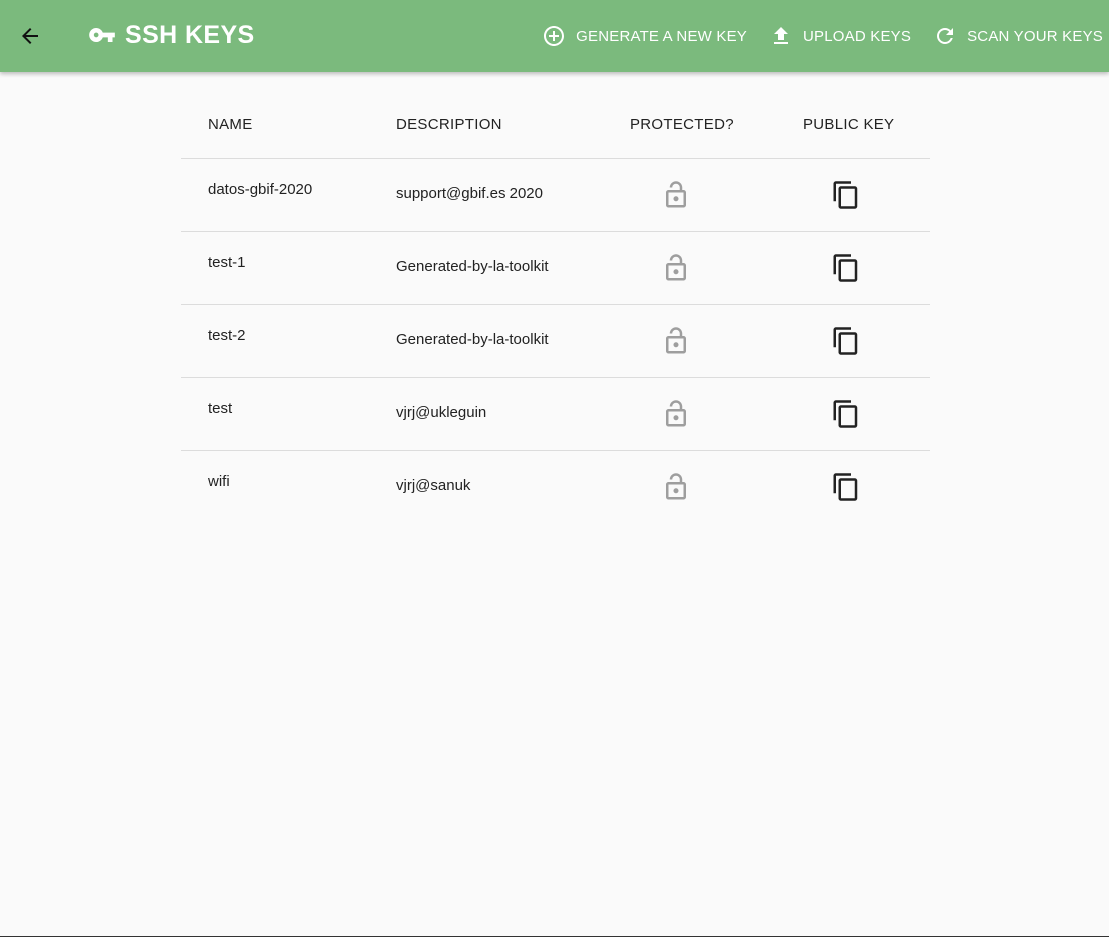  Describe the element at coordinates (555, 195) in the screenshot. I see `table-row: datos-gbif-2020 support@gbif.es 2020` at that location.